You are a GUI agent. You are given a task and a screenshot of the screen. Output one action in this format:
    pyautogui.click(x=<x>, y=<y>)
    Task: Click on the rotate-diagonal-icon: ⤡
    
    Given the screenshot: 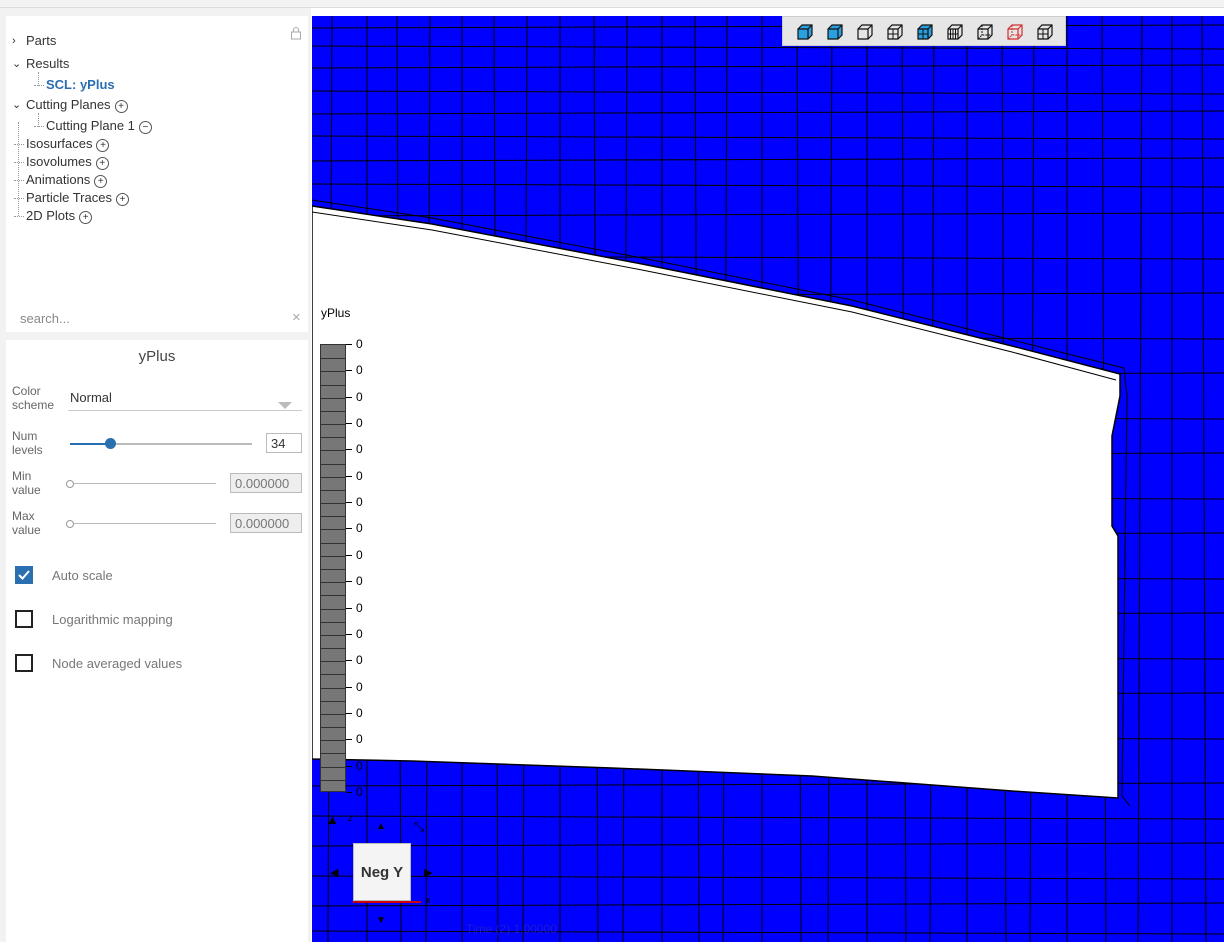 What is the action you would take?
    pyautogui.click(x=419, y=826)
    